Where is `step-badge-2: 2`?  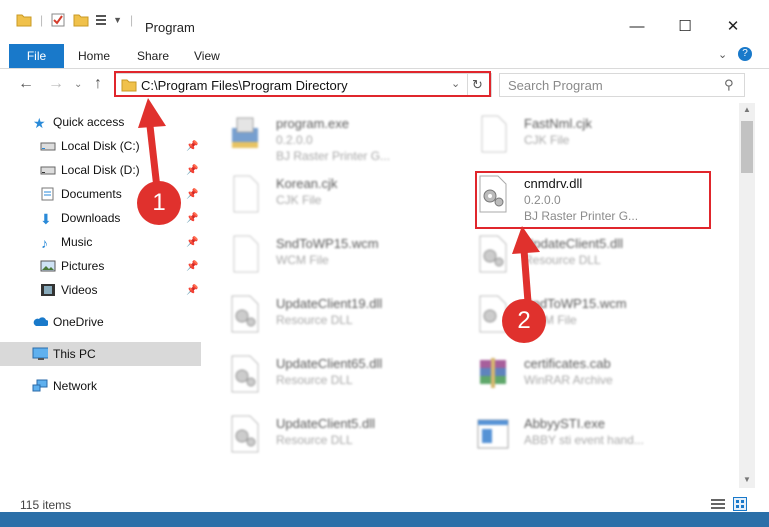 step-badge-2: 2 is located at coordinates (524, 321).